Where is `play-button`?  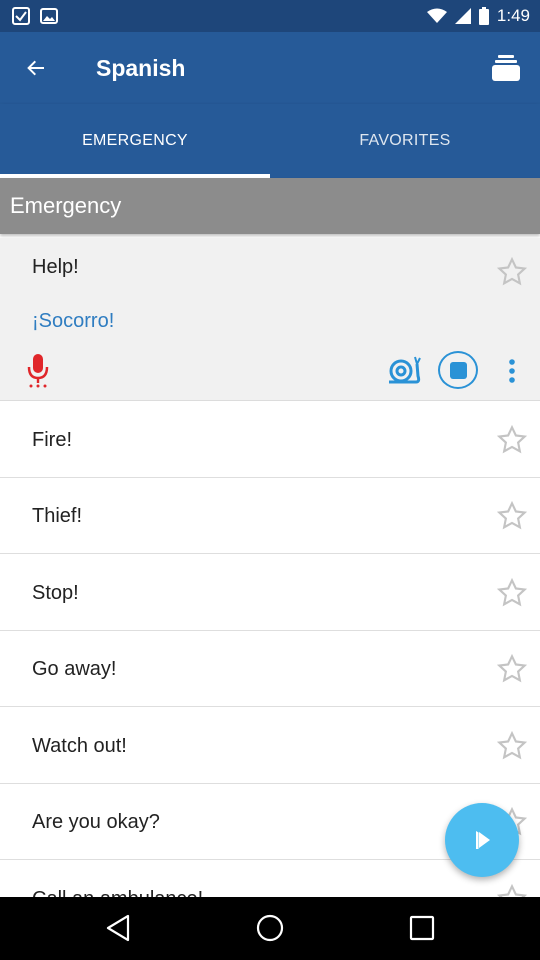 play-button is located at coordinates (482, 840).